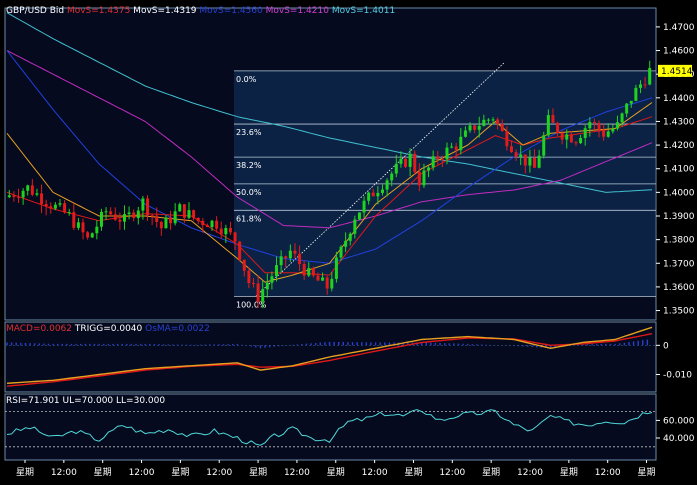  I want to click on rsi-tick-label: 60.000, so click(679, 421).